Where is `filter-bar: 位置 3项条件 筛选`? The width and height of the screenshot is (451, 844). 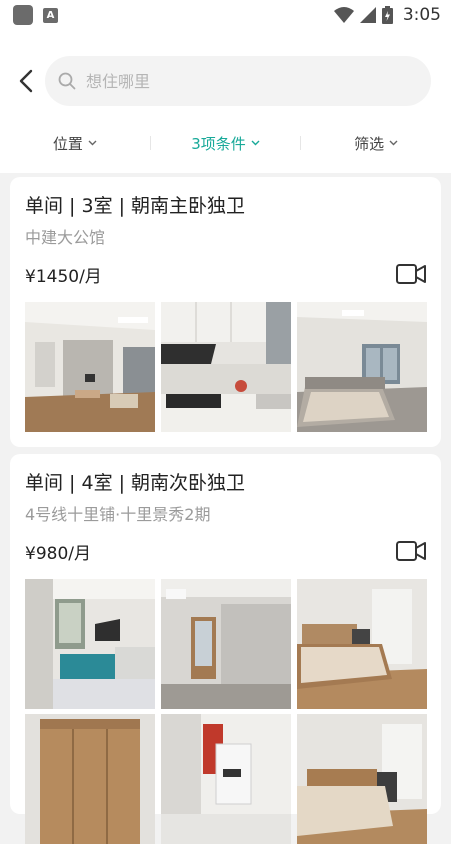
filter-bar: 位置 3项条件 筛选 is located at coordinates (225, 143).